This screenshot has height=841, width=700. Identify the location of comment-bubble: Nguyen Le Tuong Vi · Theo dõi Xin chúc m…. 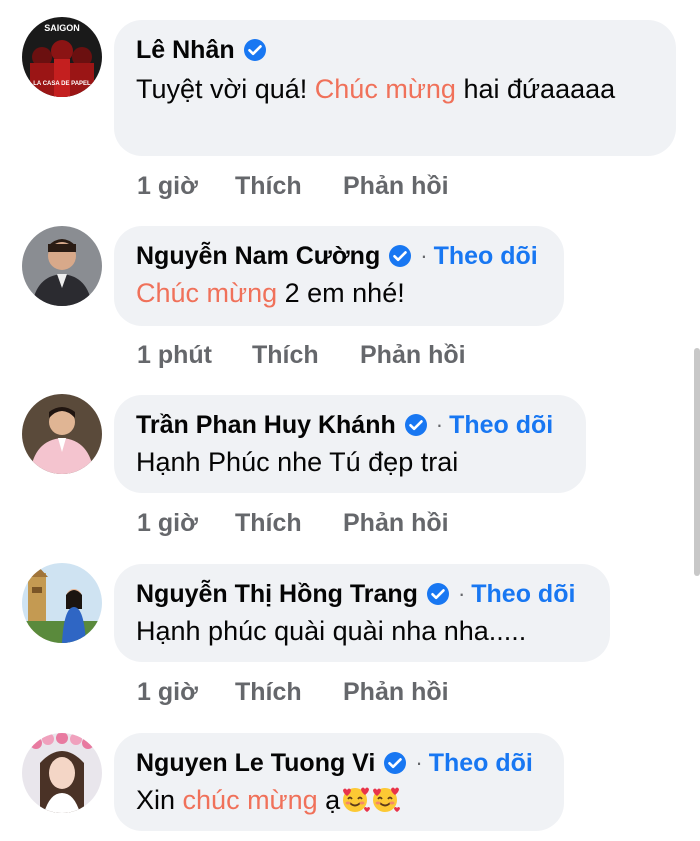
(339, 782).